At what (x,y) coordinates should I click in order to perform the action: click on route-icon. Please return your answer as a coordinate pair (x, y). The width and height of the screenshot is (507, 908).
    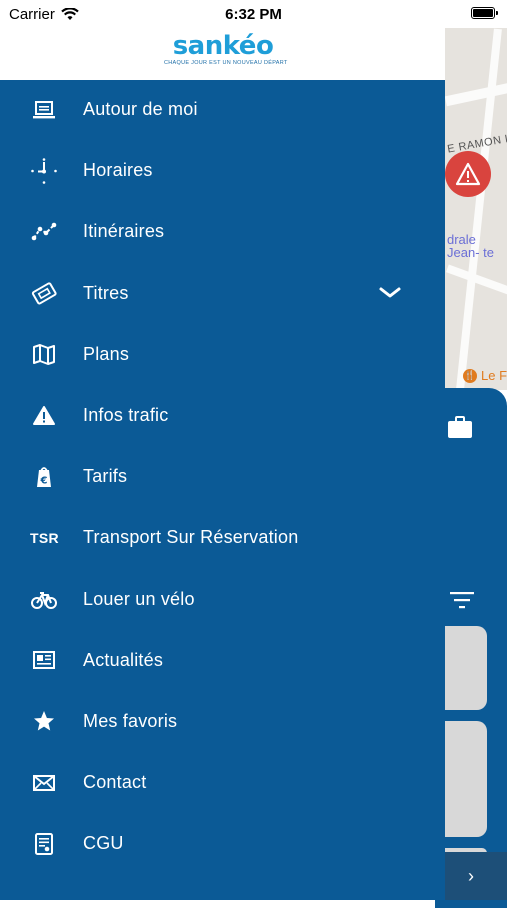
    Looking at the image, I should click on (44, 231).